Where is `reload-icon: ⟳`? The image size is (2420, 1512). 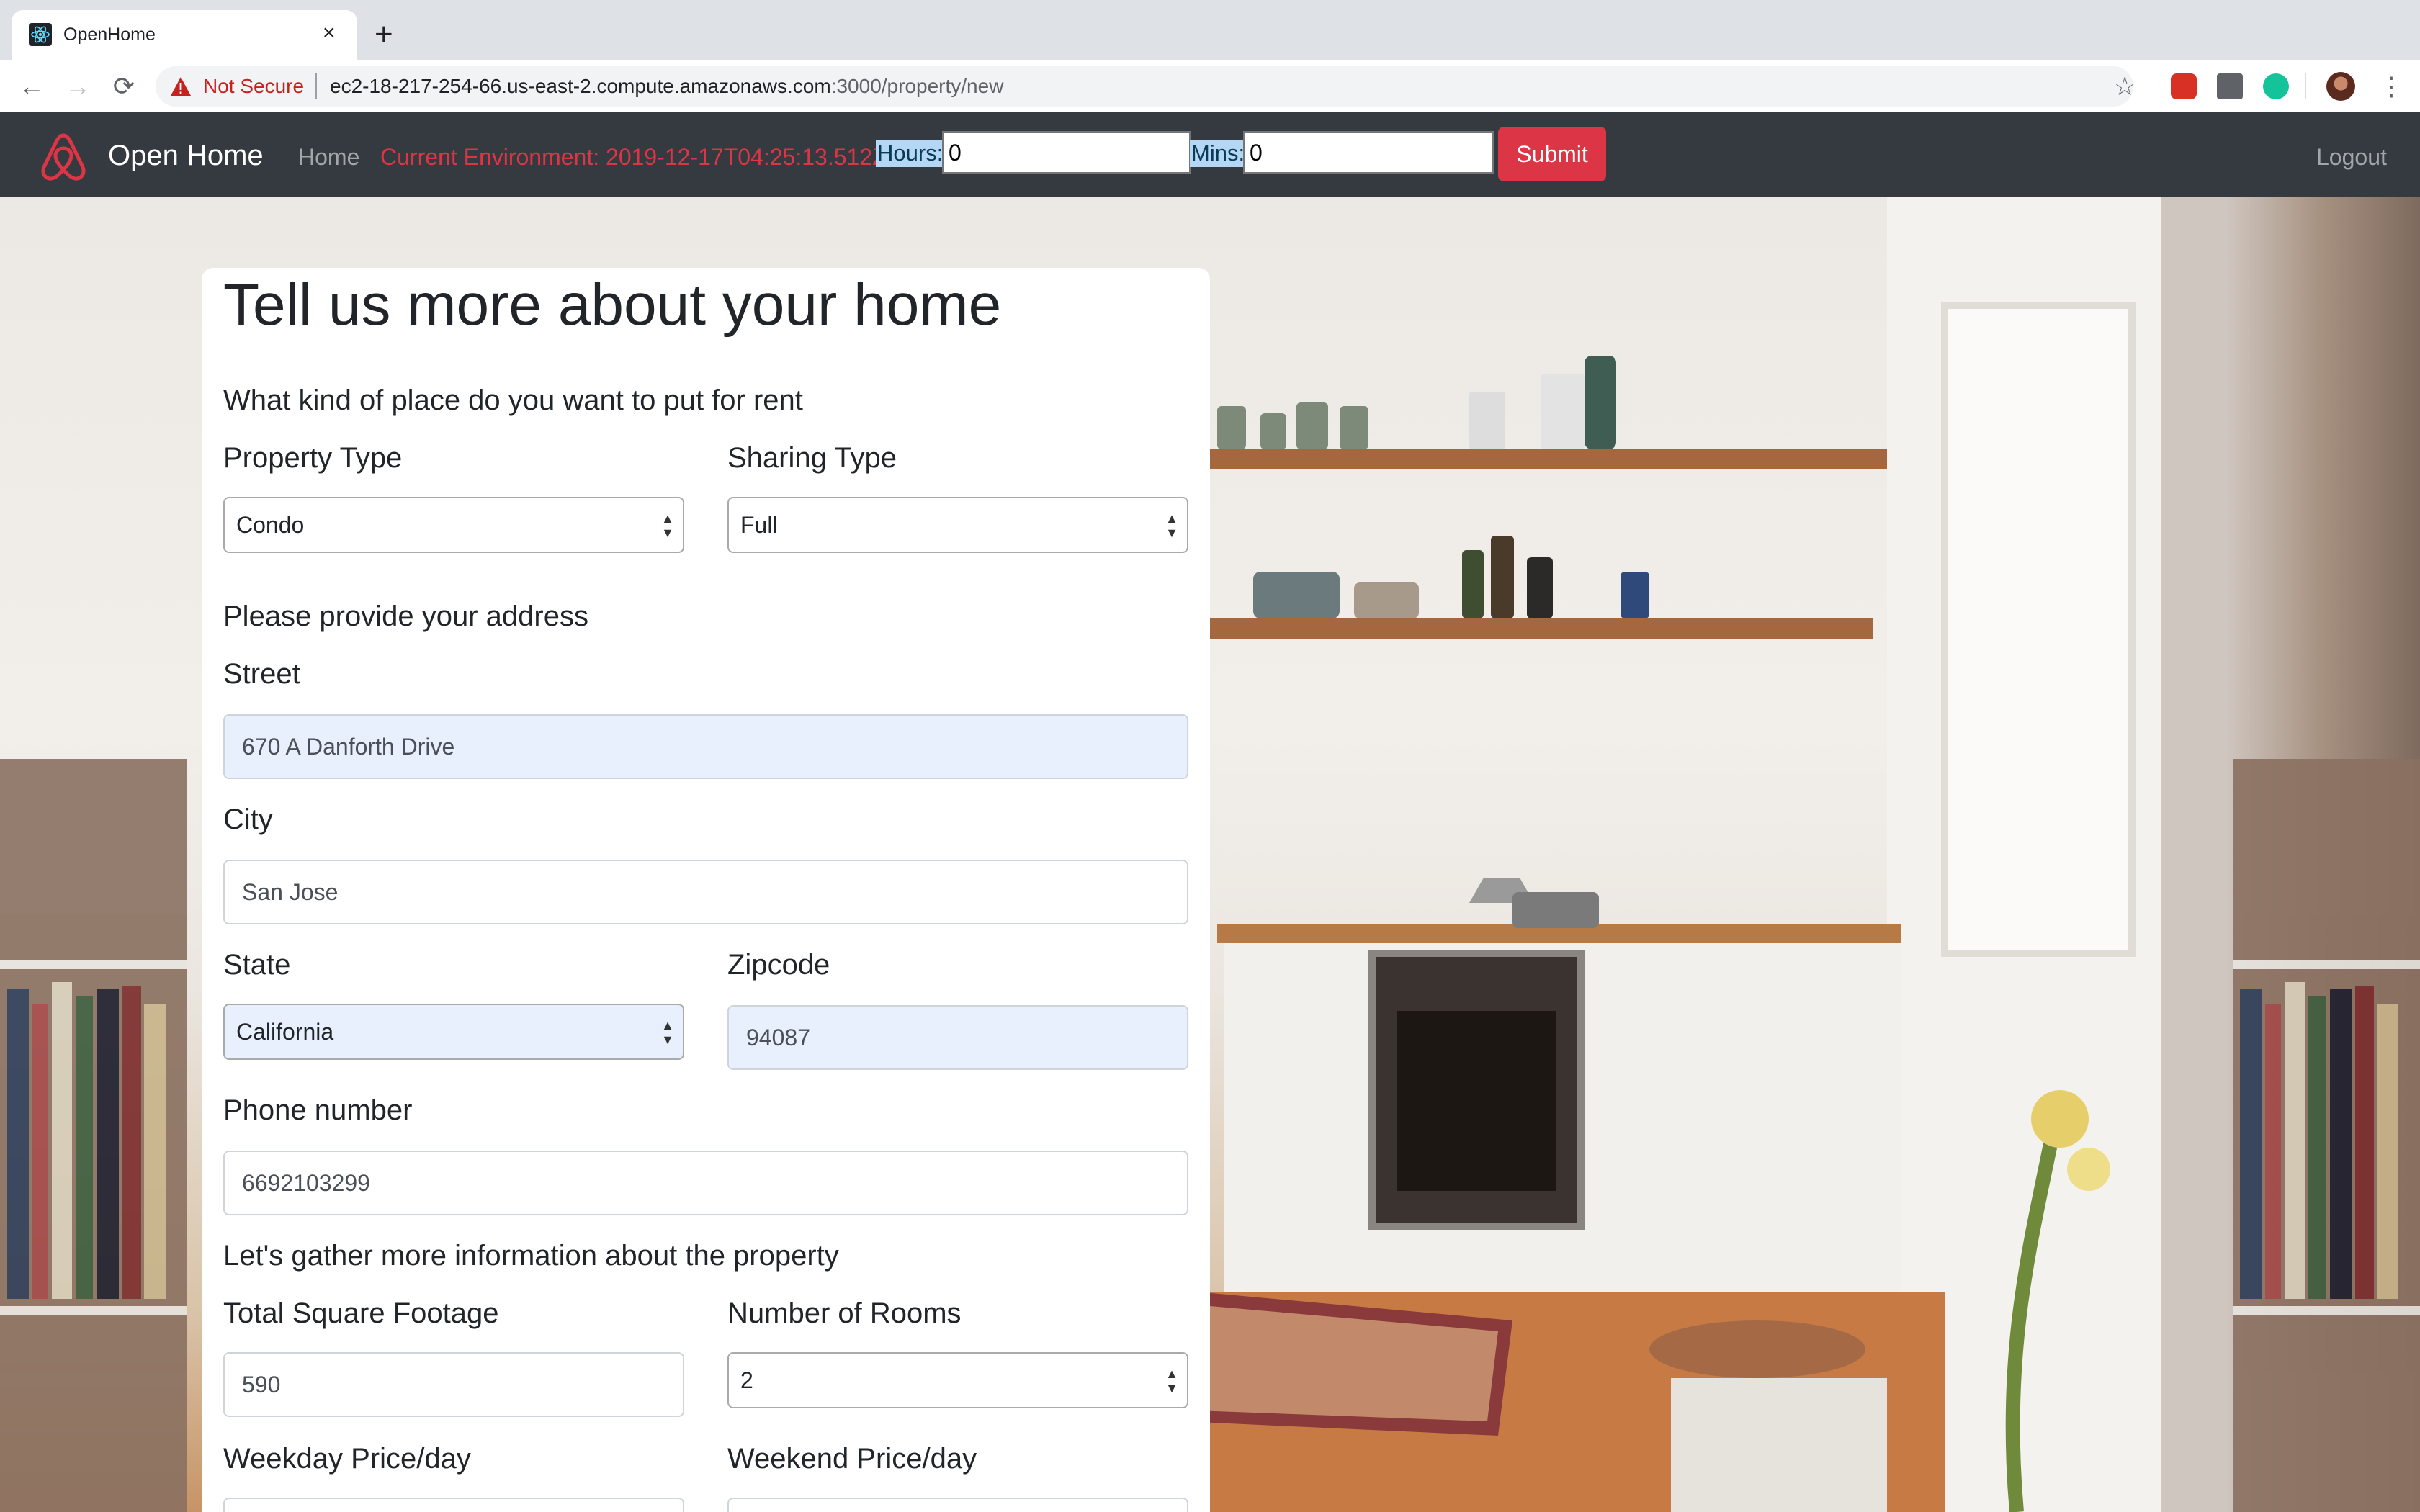 reload-icon: ⟳ is located at coordinates (124, 86).